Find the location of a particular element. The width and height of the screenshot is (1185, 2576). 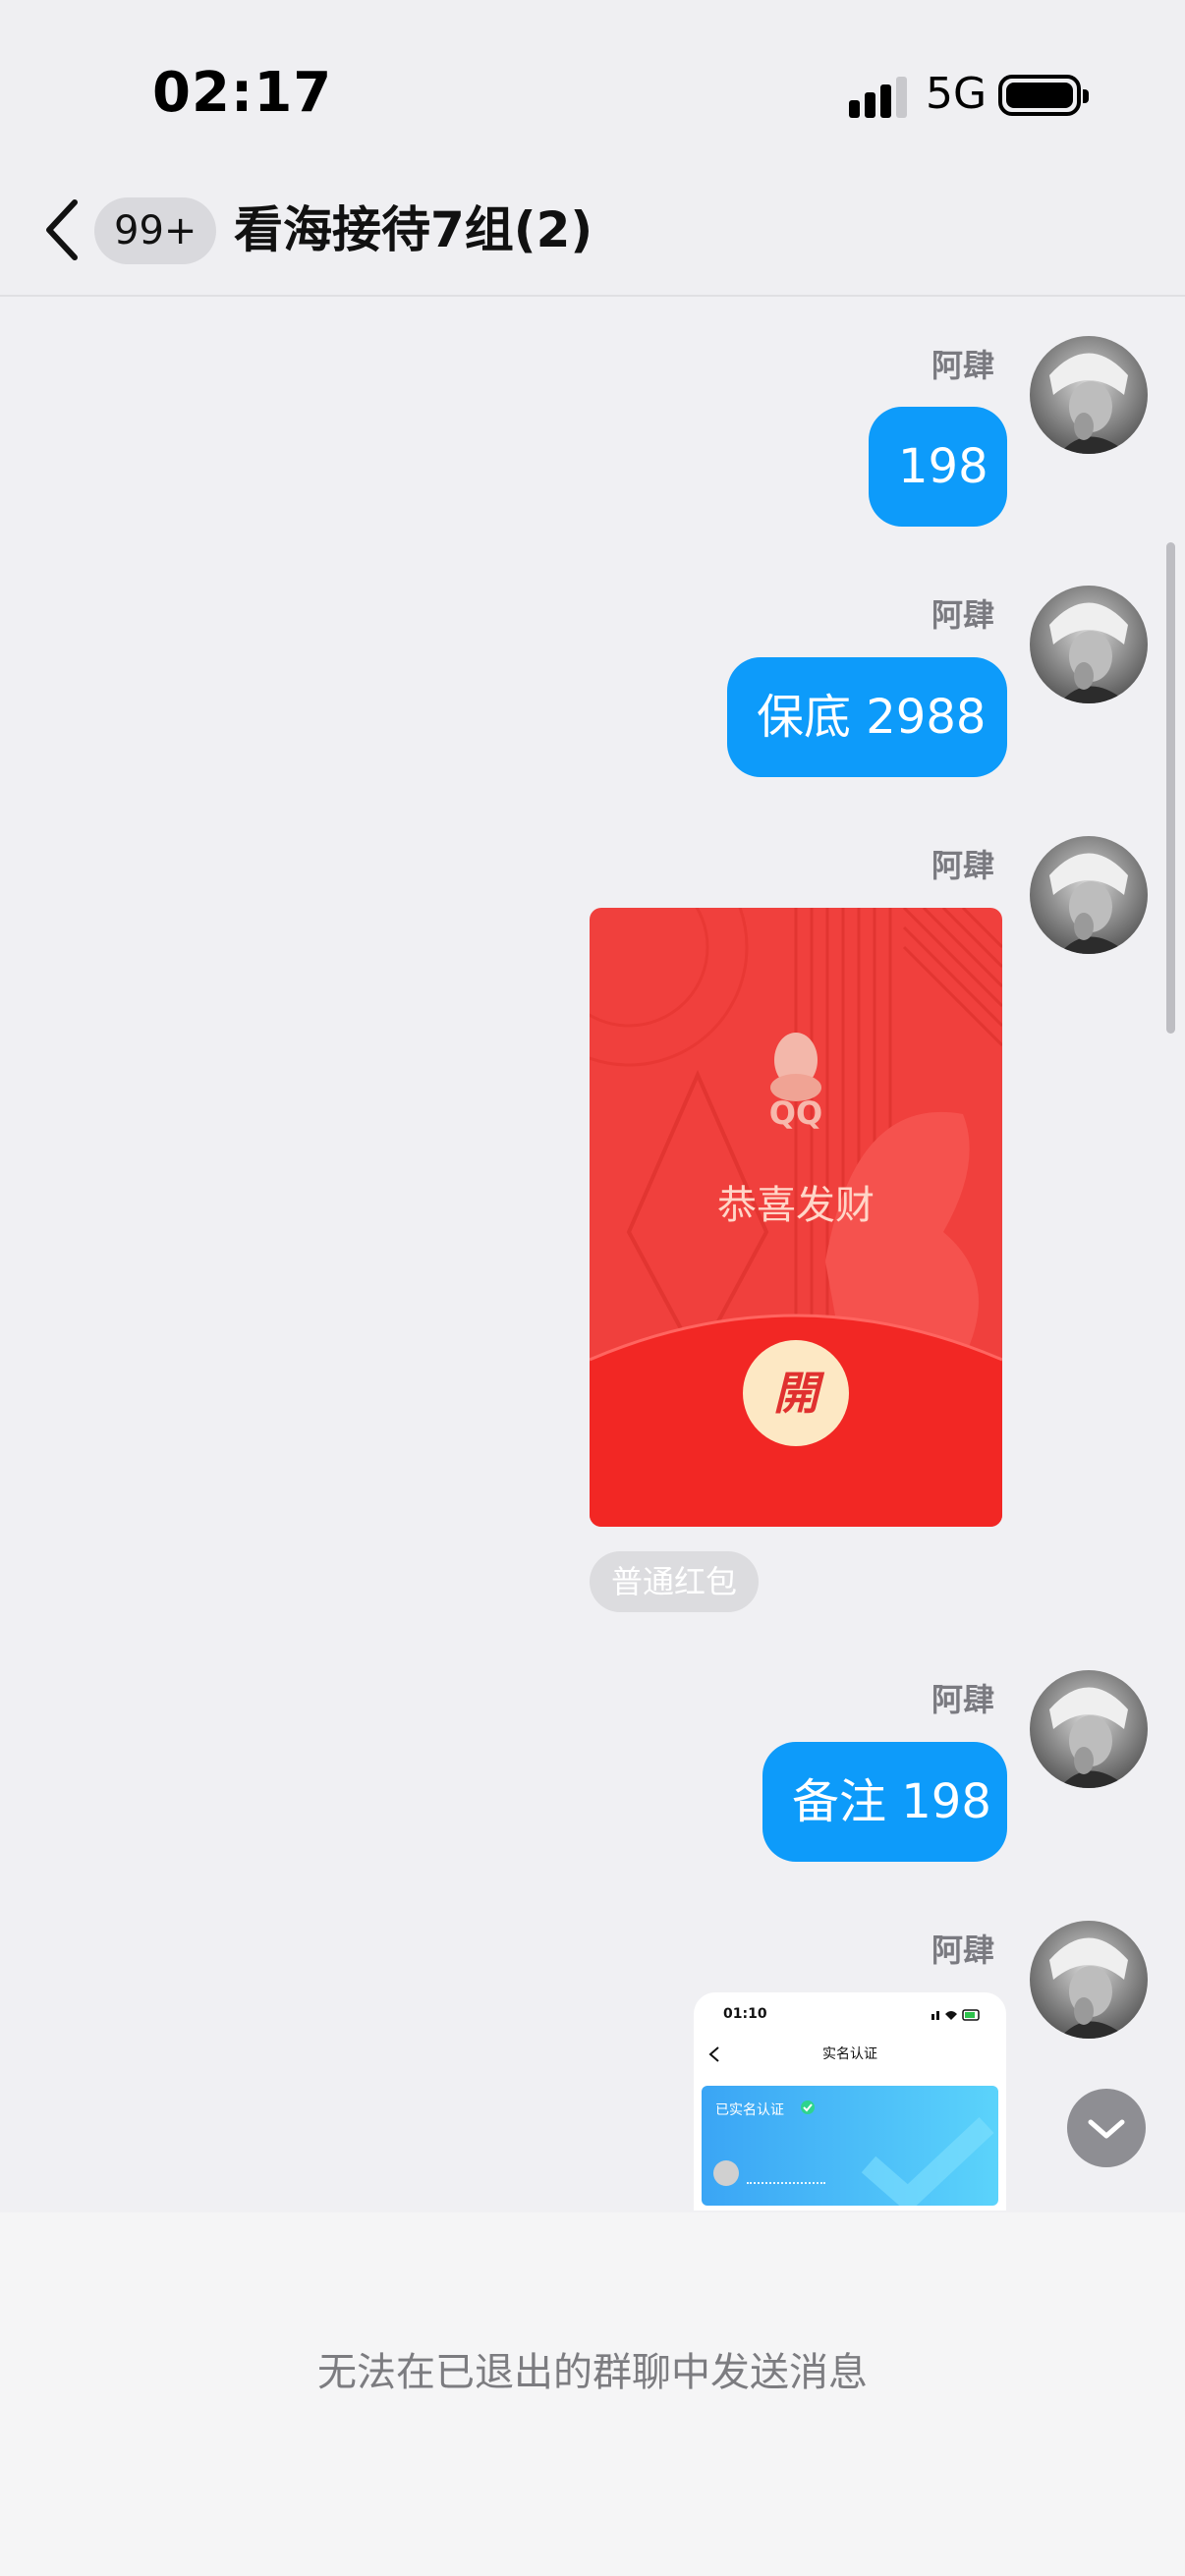

unread-count-badge: 99+ is located at coordinates (155, 230).